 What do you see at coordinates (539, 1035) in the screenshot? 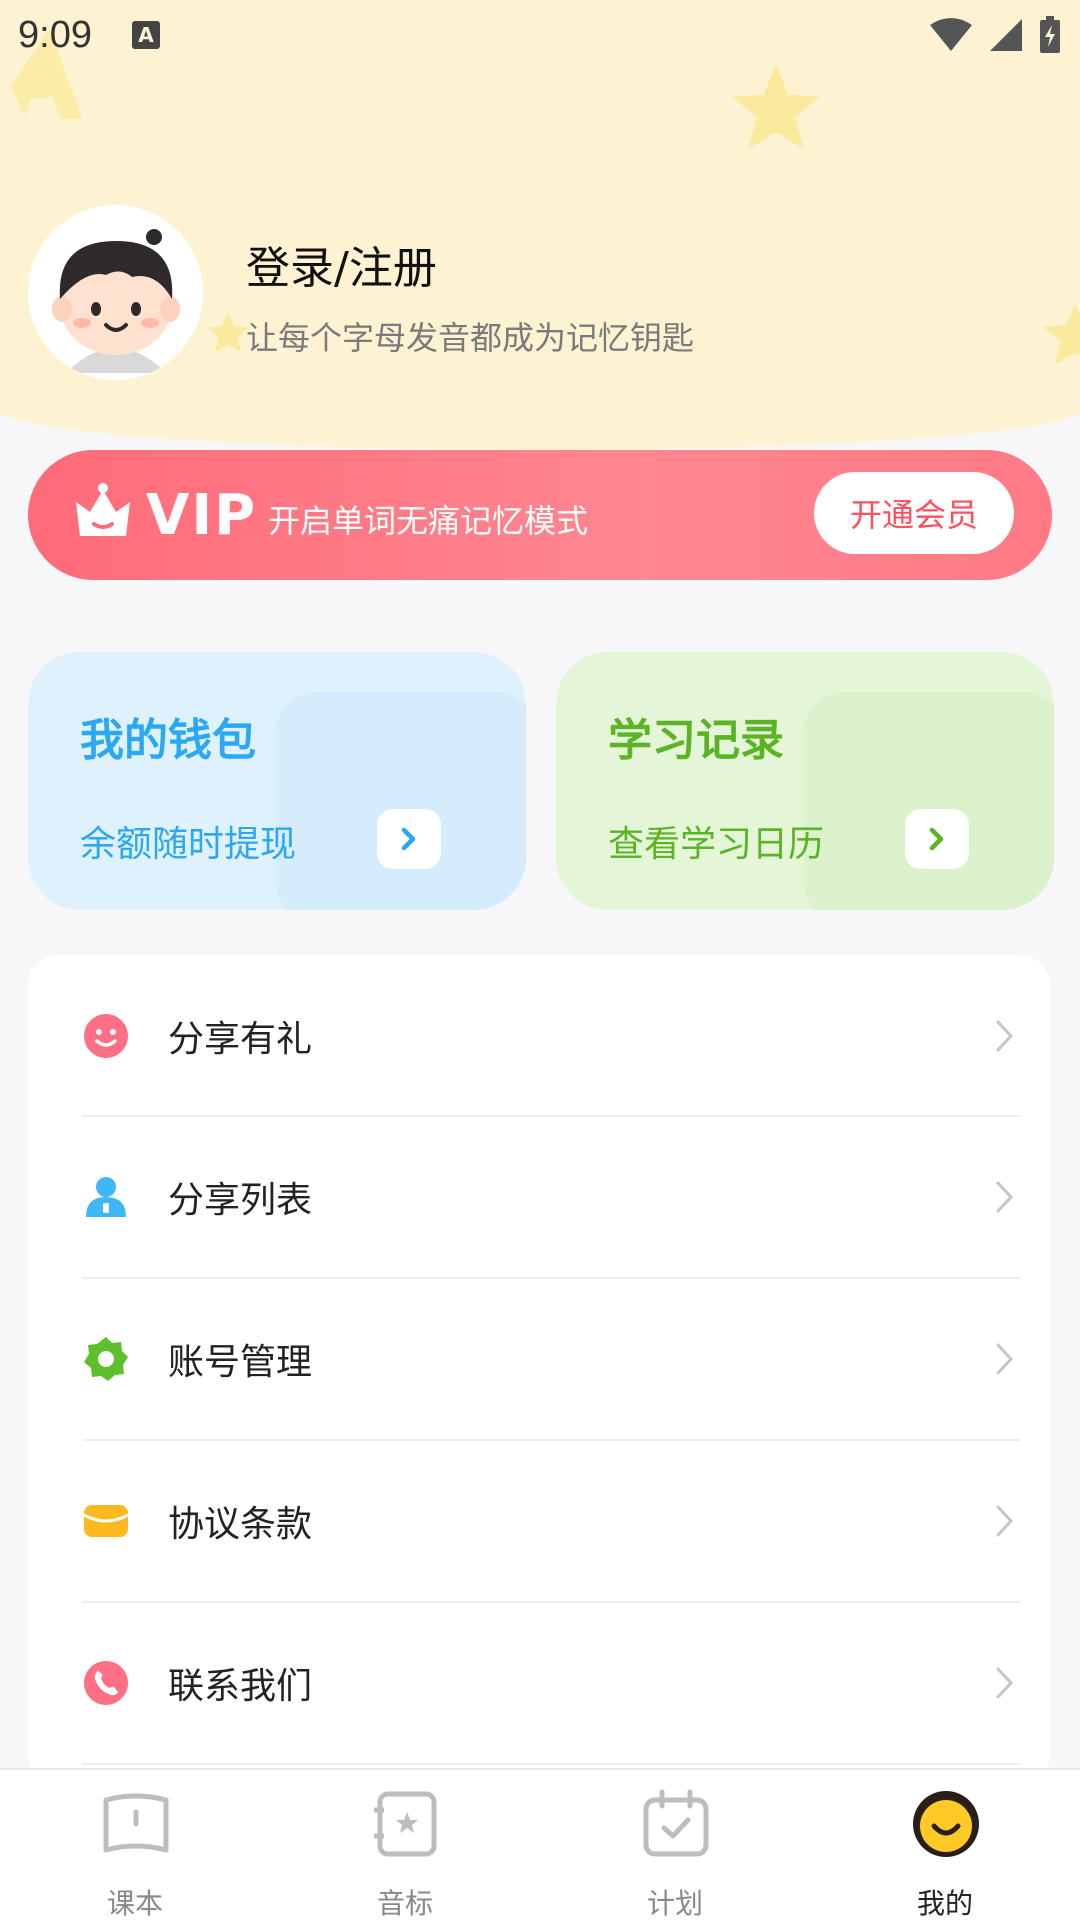
I see `menu-item-share-gift: 分享有礼` at bounding box center [539, 1035].